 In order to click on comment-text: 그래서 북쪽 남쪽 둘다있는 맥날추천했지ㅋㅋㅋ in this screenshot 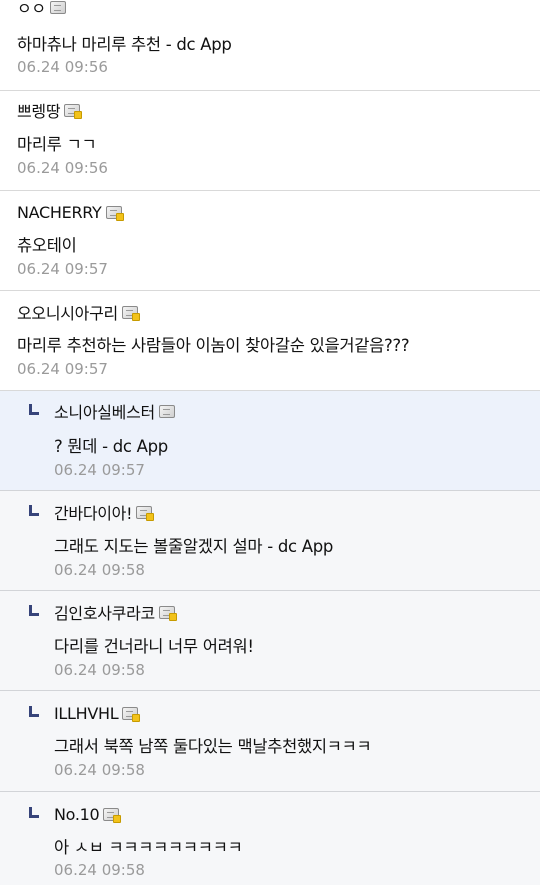, I will do `click(213, 746)`.